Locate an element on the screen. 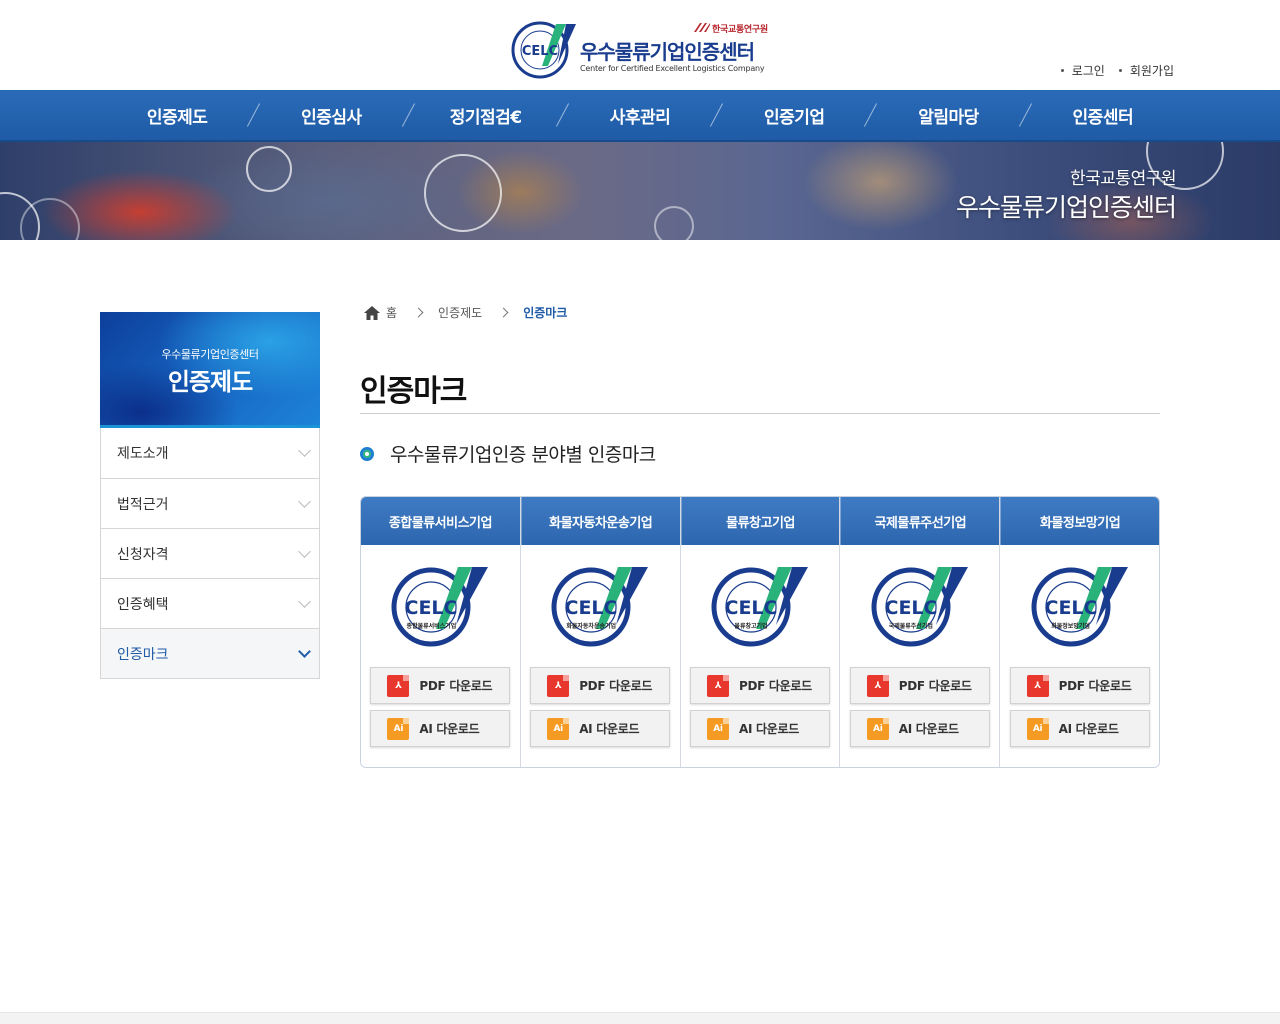  cloud-icon is located at coordinates (269, 169).